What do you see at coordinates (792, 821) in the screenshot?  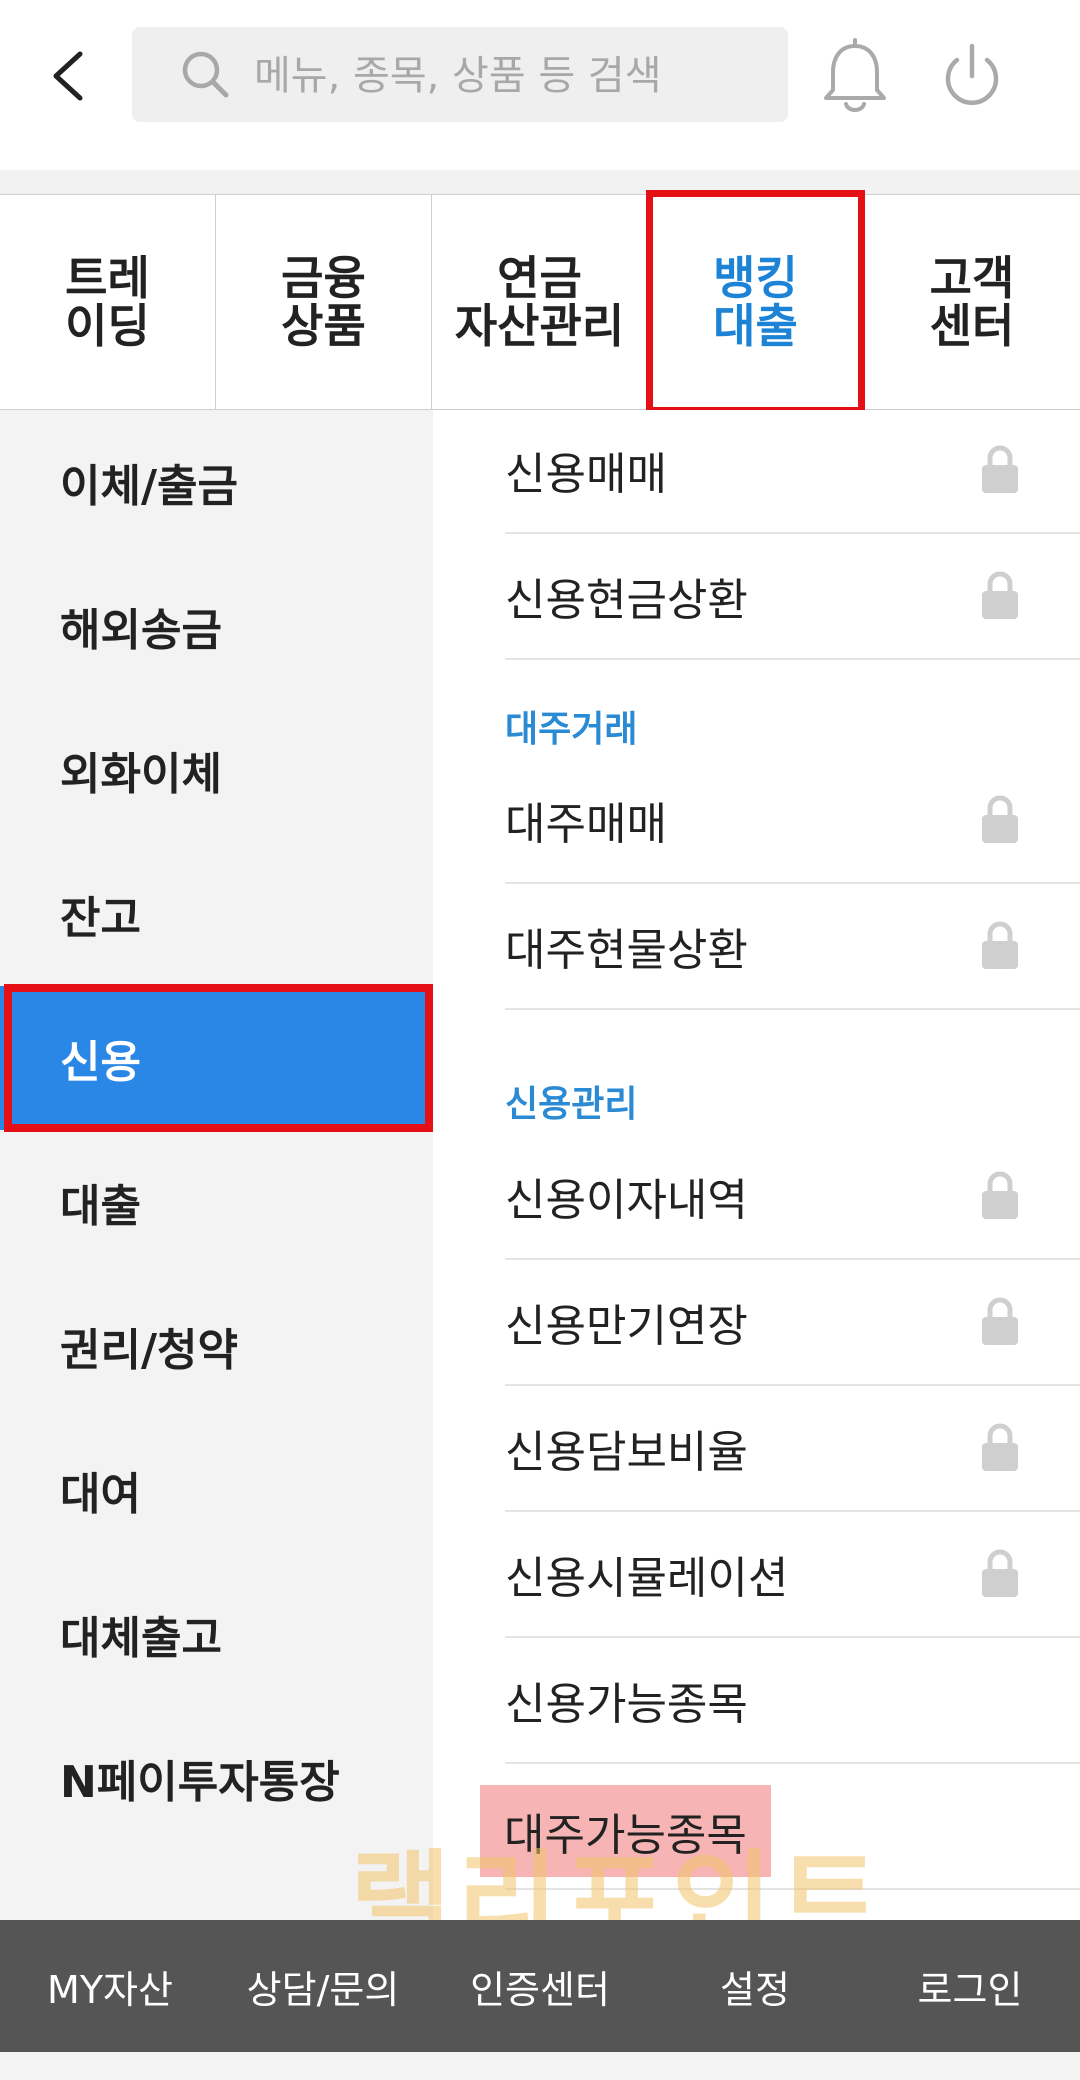 I see `list-item: 대주매매` at bounding box center [792, 821].